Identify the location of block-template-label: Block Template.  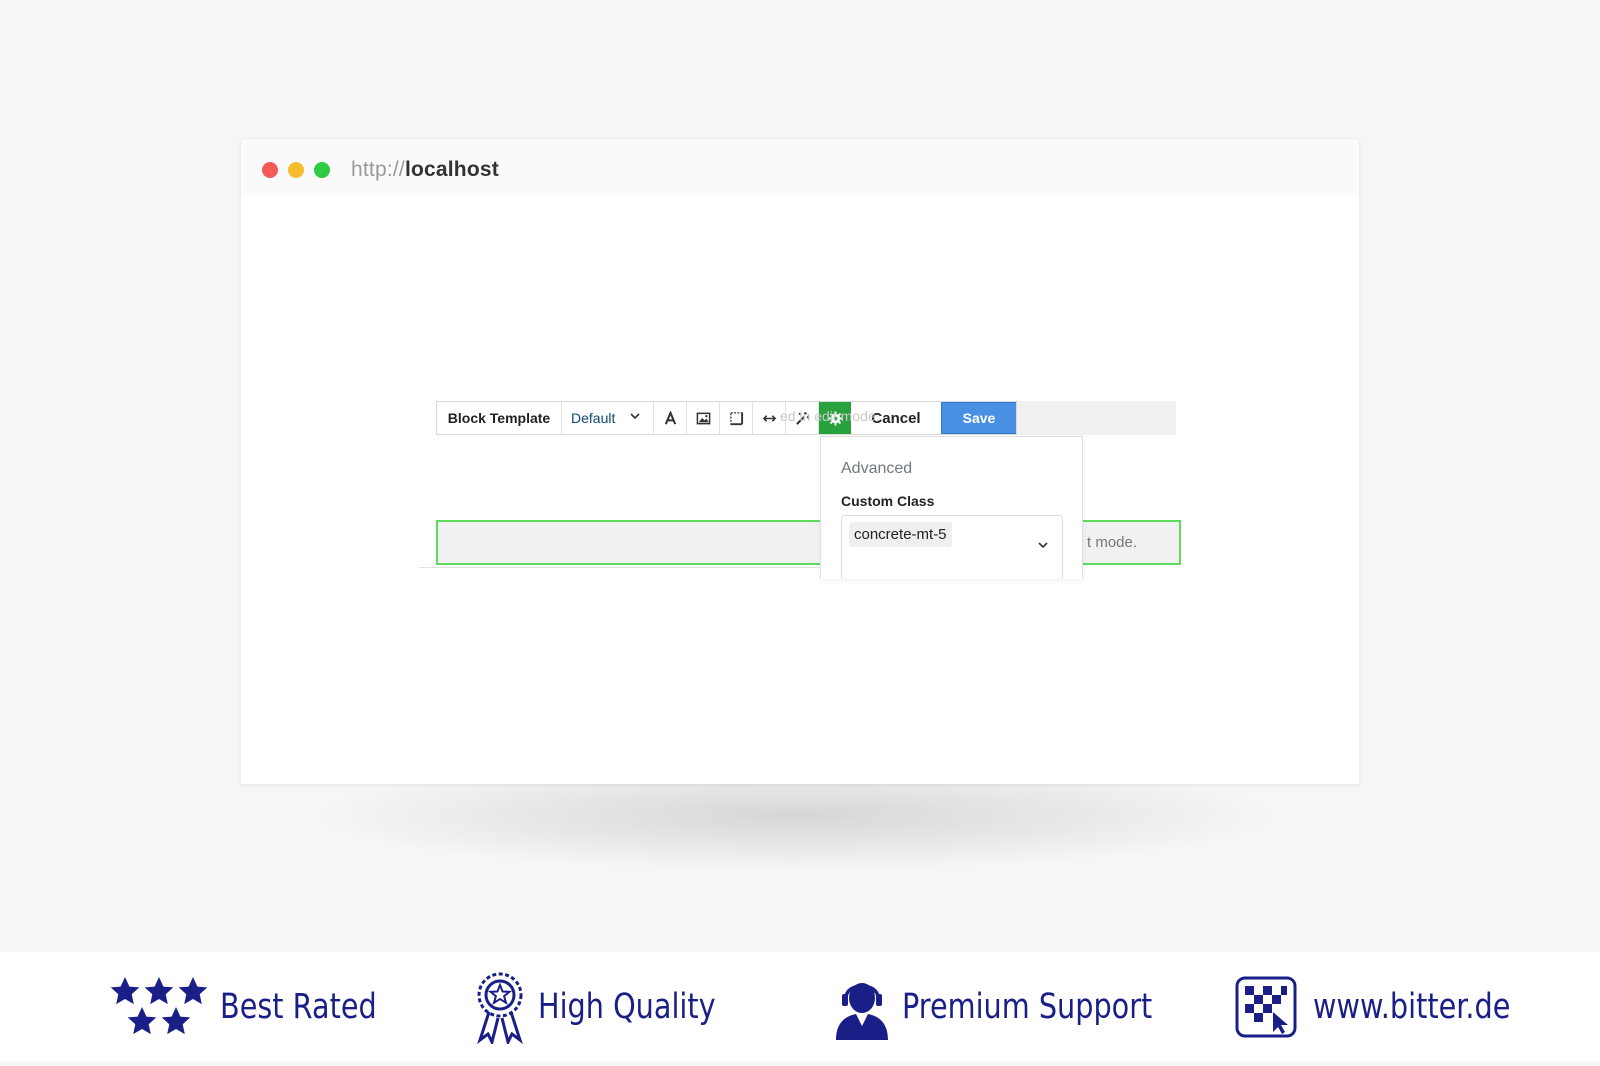
(499, 418).